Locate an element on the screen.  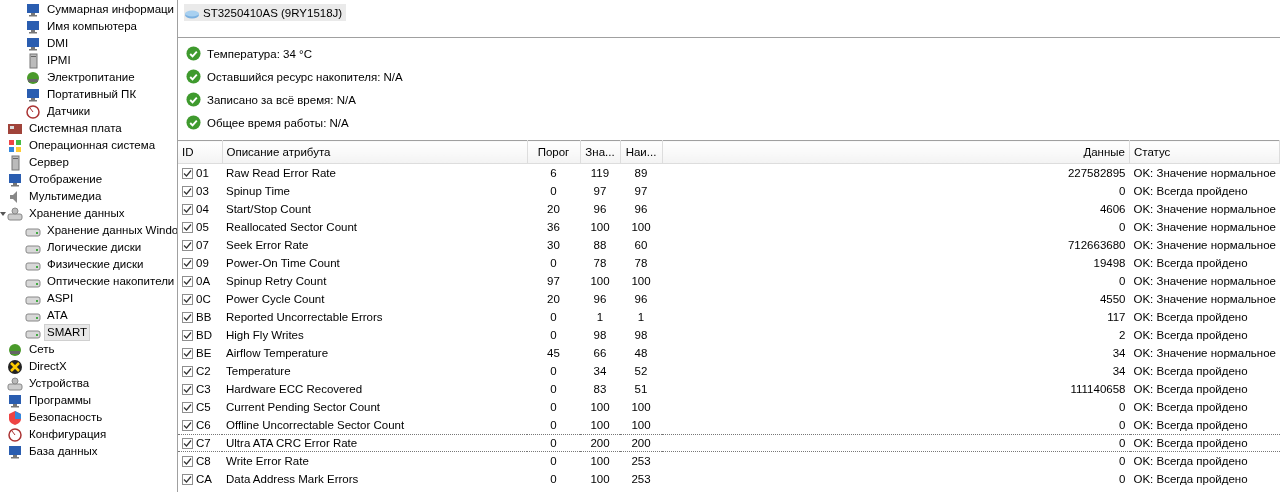
tree-item: Конфигурация is located at coordinates (68, 434).